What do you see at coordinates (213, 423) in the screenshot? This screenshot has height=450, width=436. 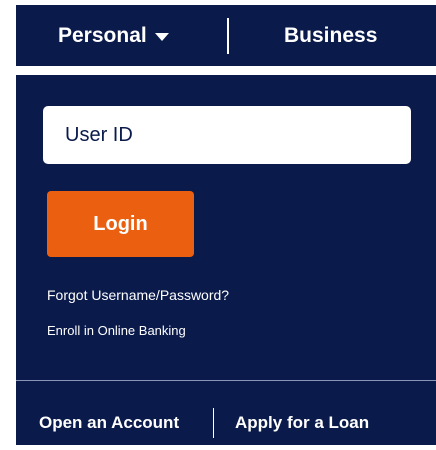 I see `footer-divider` at bounding box center [213, 423].